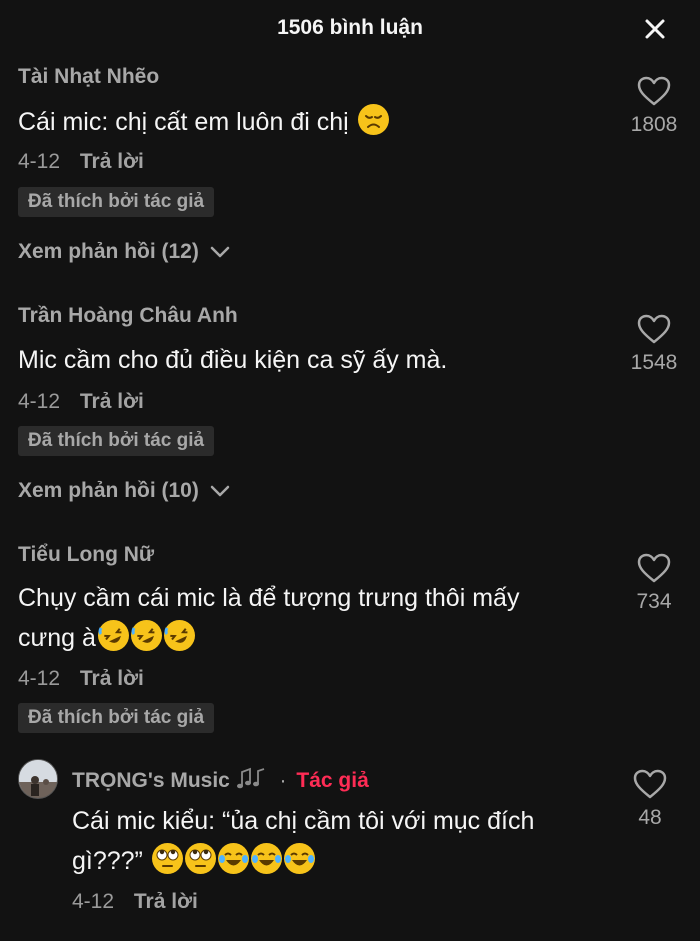  I want to click on close-button, so click(655, 29).